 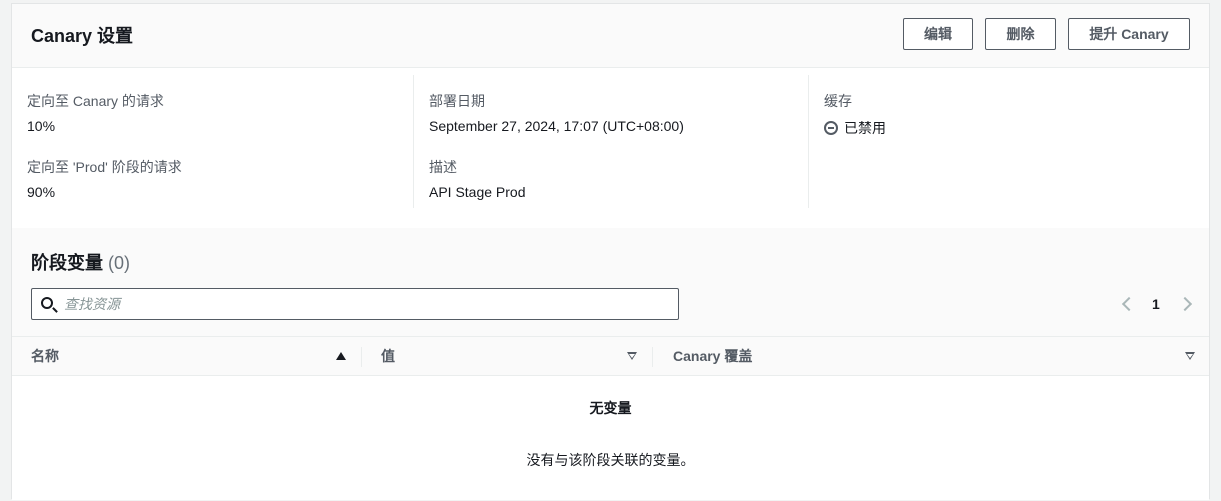 What do you see at coordinates (443, 167) in the screenshot?
I see `description-label: 描述` at bounding box center [443, 167].